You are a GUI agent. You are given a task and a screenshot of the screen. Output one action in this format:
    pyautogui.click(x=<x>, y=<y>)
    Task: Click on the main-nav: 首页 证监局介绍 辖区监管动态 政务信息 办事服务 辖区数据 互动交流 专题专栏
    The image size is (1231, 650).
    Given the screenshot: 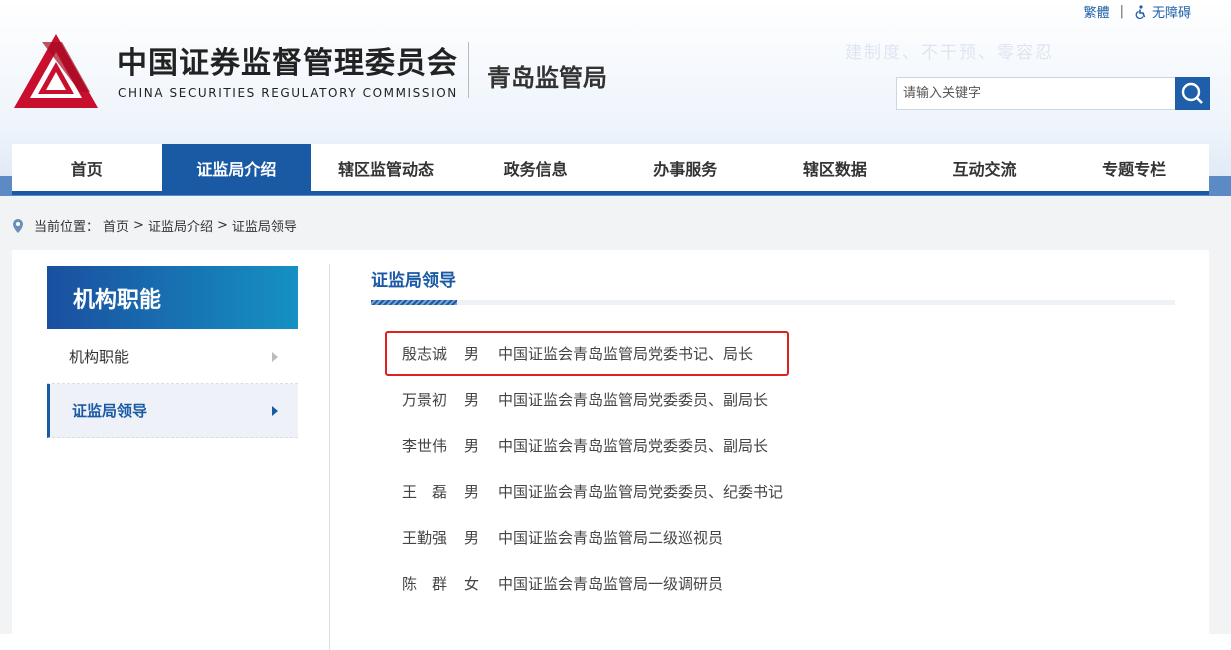 What is the action you would take?
    pyautogui.click(x=610, y=169)
    